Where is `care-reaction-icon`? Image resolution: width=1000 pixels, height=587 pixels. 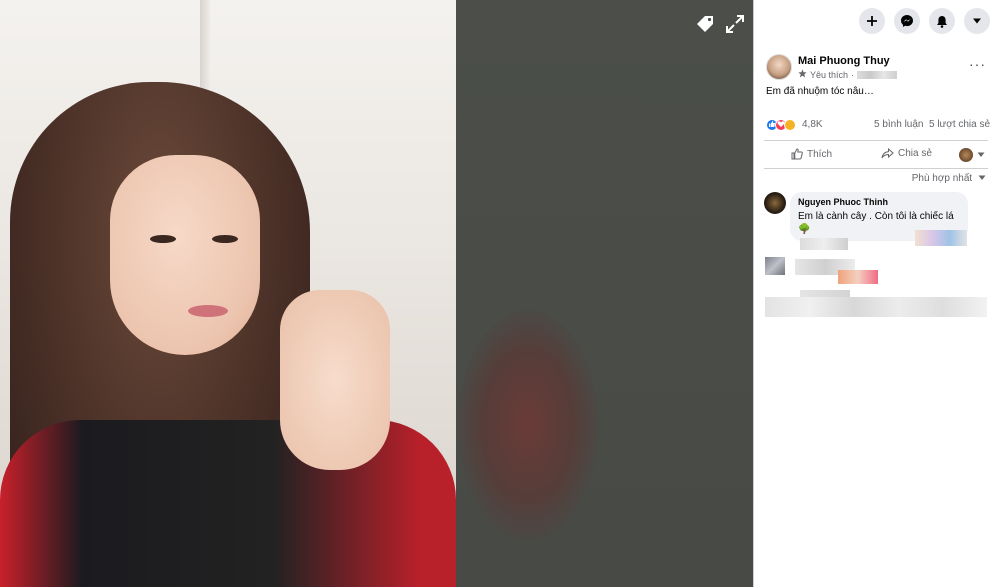 care-reaction-icon is located at coordinates (790, 125).